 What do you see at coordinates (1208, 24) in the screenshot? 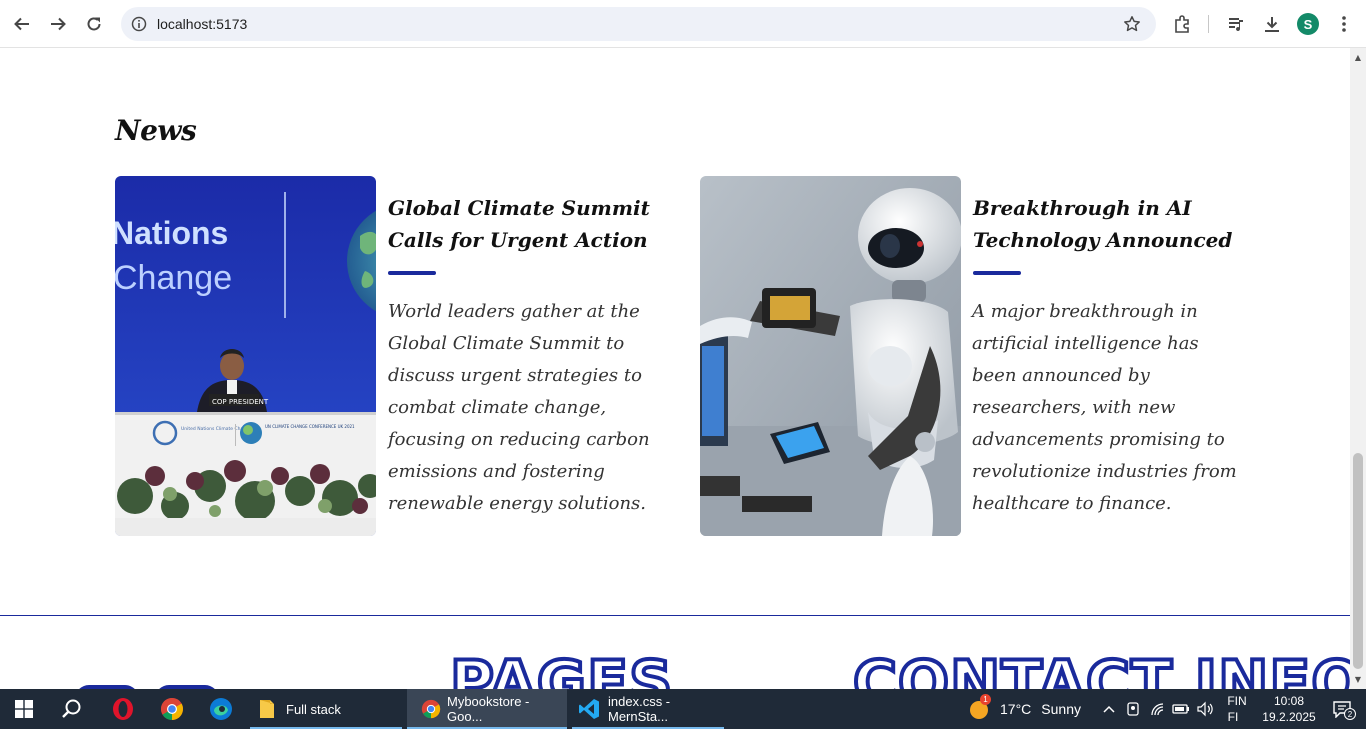
I see `toolbar-separator` at bounding box center [1208, 24].